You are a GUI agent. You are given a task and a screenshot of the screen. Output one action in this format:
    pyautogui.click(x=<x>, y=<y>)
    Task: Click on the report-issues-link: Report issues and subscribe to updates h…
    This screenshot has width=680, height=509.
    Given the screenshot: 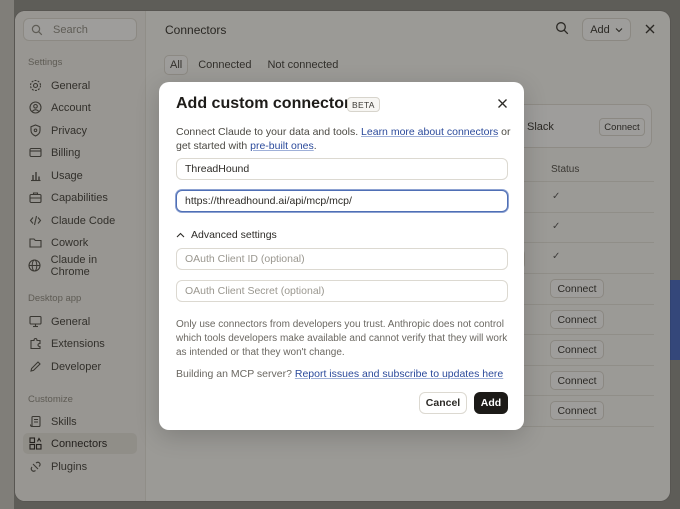 What is the action you would take?
    pyautogui.click(x=399, y=374)
    